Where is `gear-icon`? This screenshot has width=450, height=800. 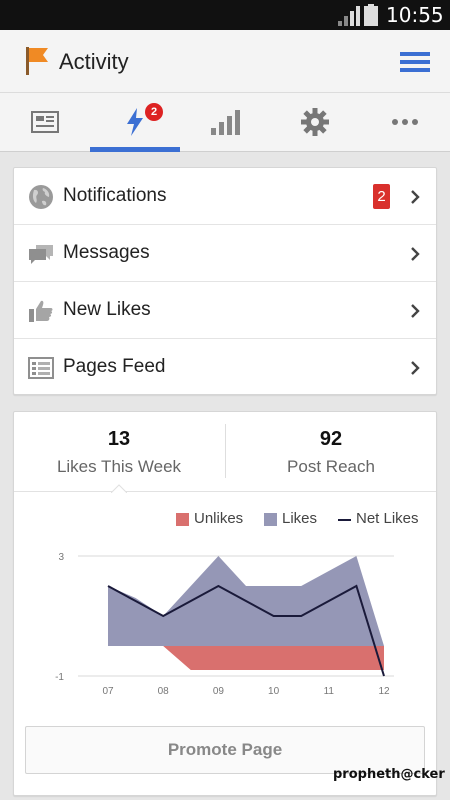 gear-icon is located at coordinates (315, 122).